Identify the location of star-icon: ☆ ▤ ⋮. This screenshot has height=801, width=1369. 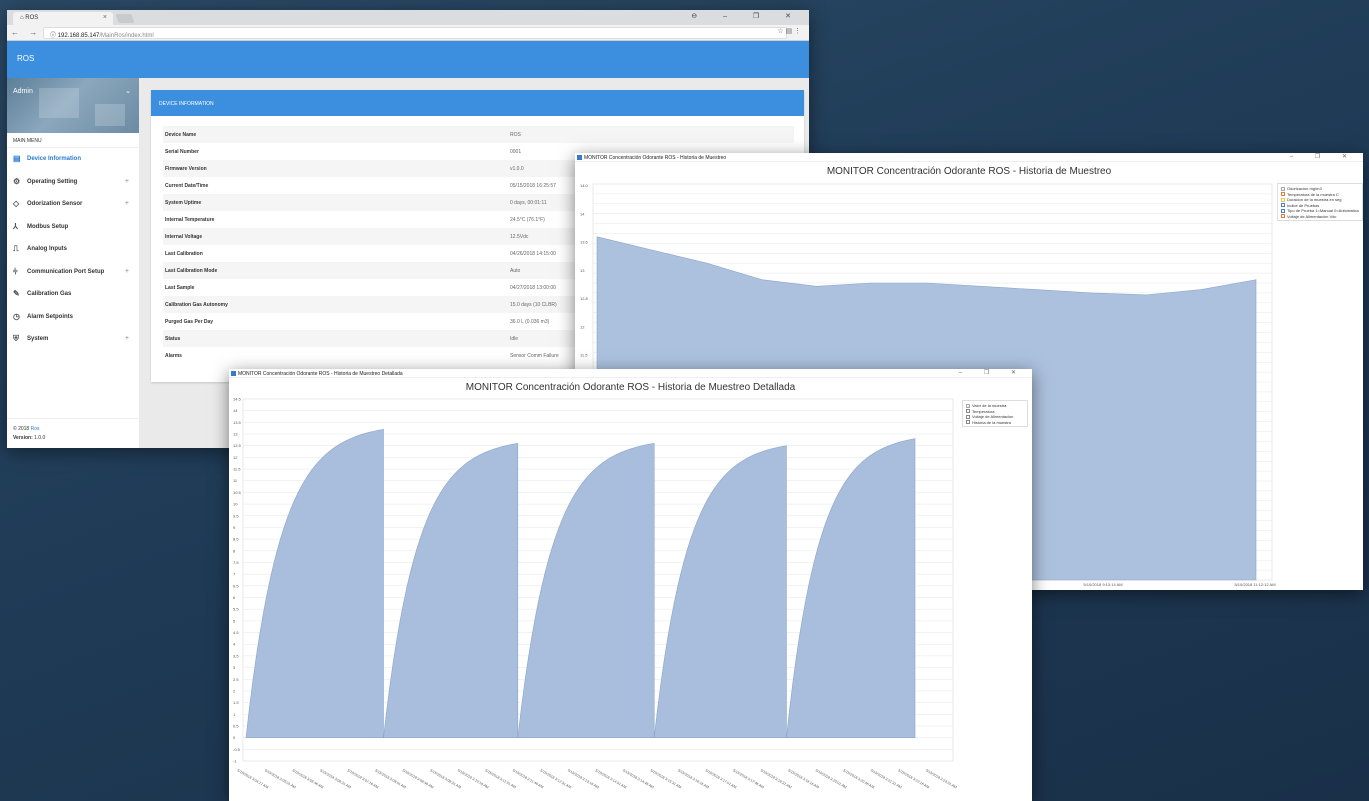
(789, 31).